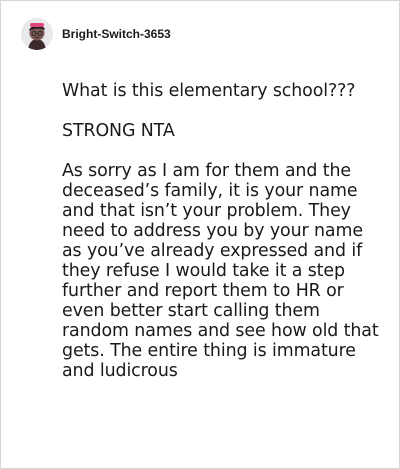  I want to click on comment-paragraph: STRONG NTA, so click(118, 131).